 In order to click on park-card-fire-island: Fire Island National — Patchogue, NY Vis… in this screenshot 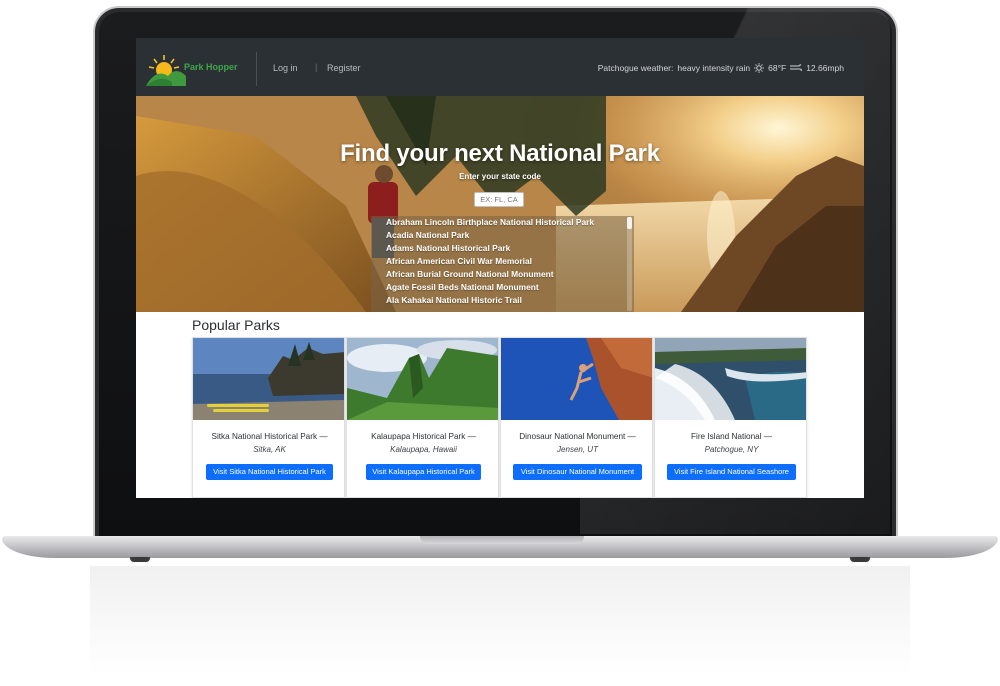, I will do `click(730, 417)`.